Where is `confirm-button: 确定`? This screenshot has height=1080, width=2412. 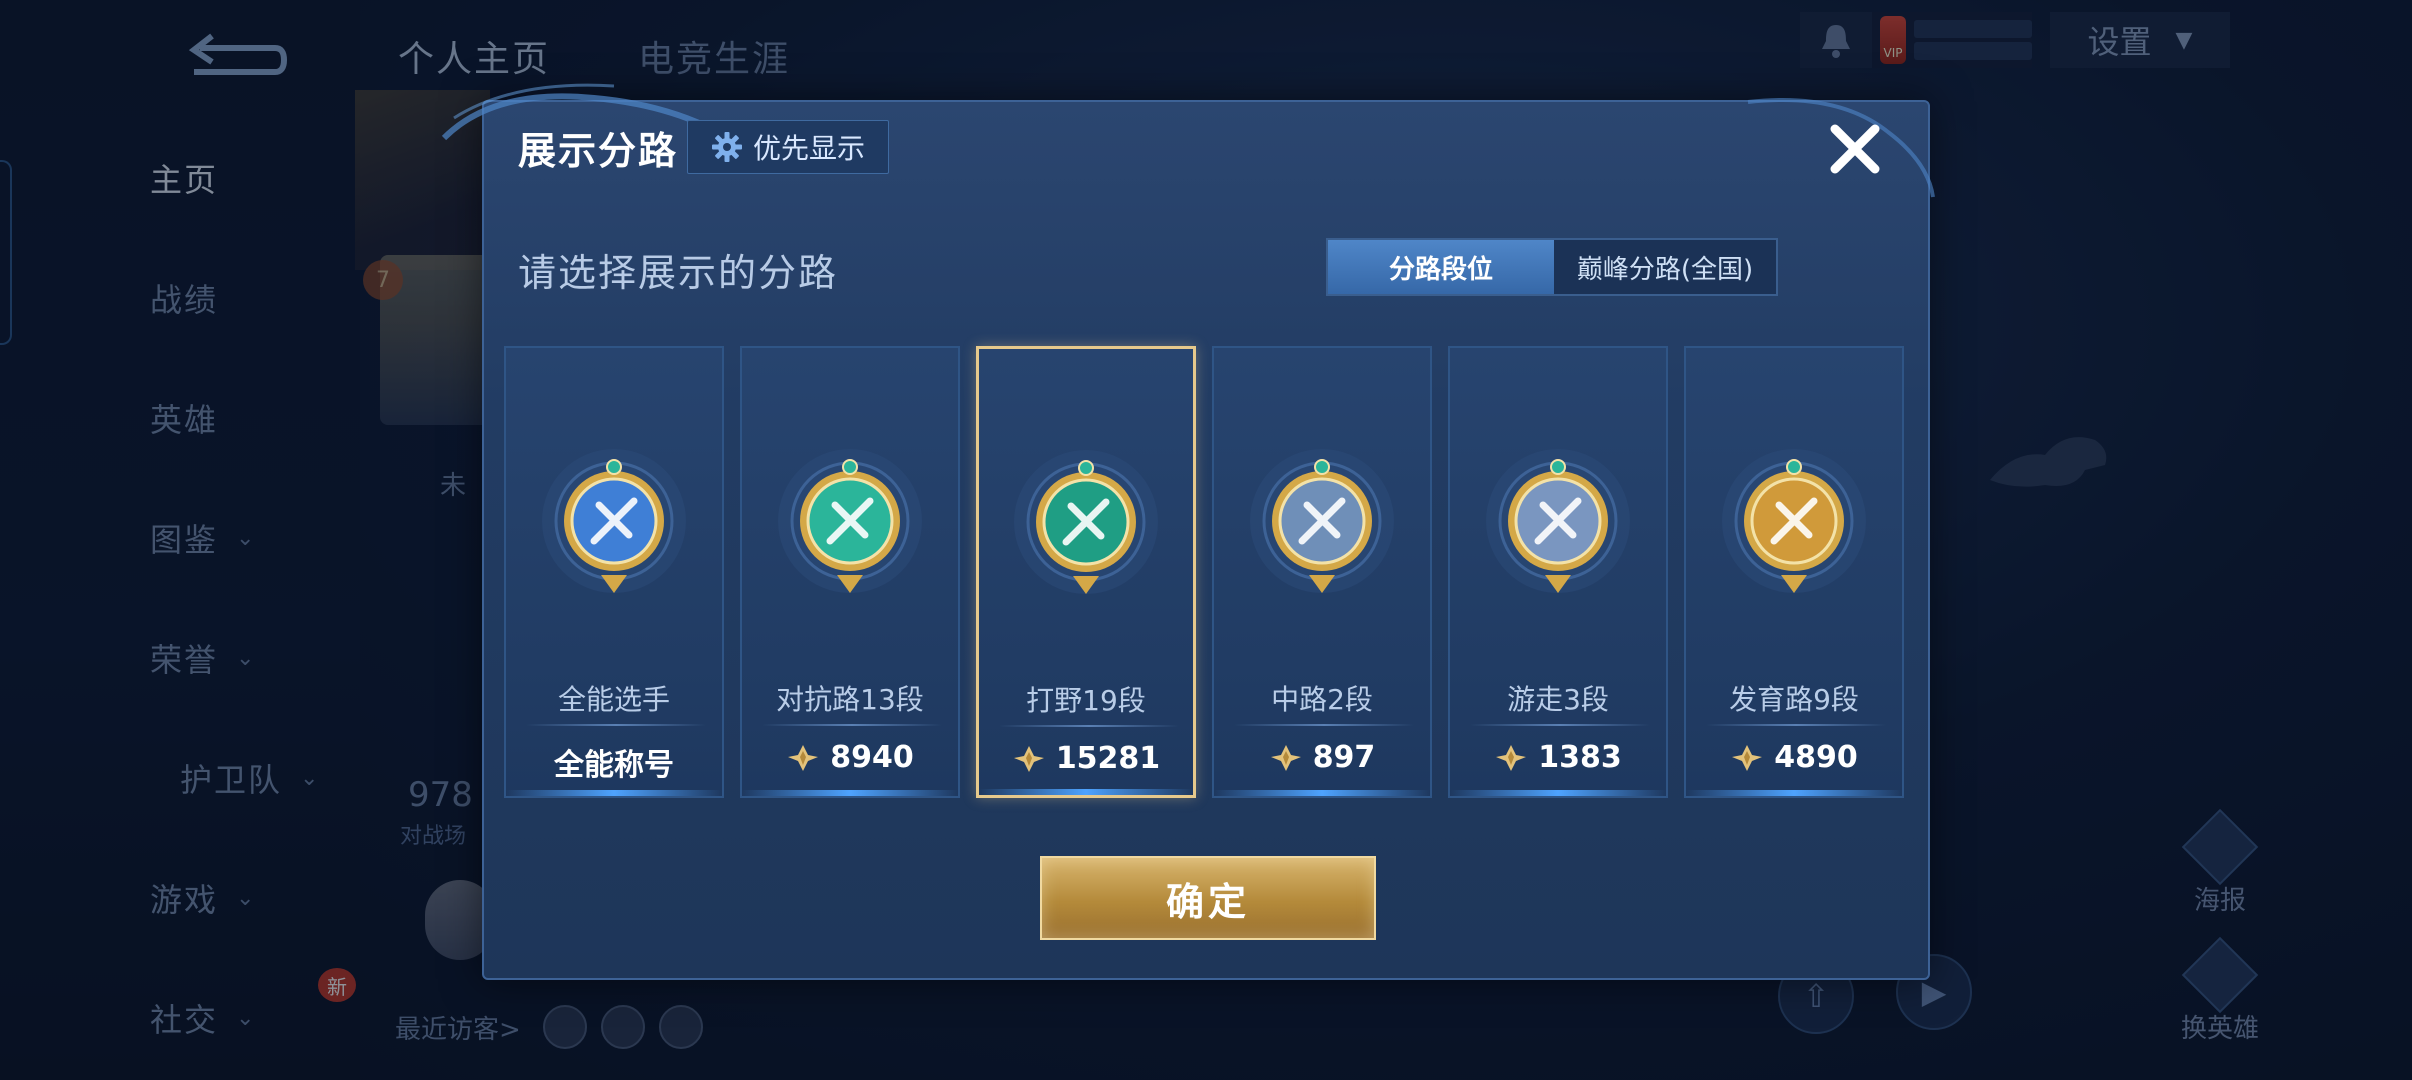 confirm-button: 确定 is located at coordinates (1208, 898).